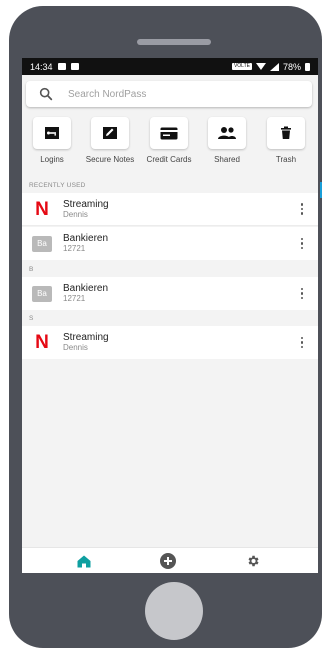 This screenshot has height=657, width=333. Describe the element at coordinates (57, 185) in the screenshot. I see `section-header-recently-used: RECENTLY USED` at that location.